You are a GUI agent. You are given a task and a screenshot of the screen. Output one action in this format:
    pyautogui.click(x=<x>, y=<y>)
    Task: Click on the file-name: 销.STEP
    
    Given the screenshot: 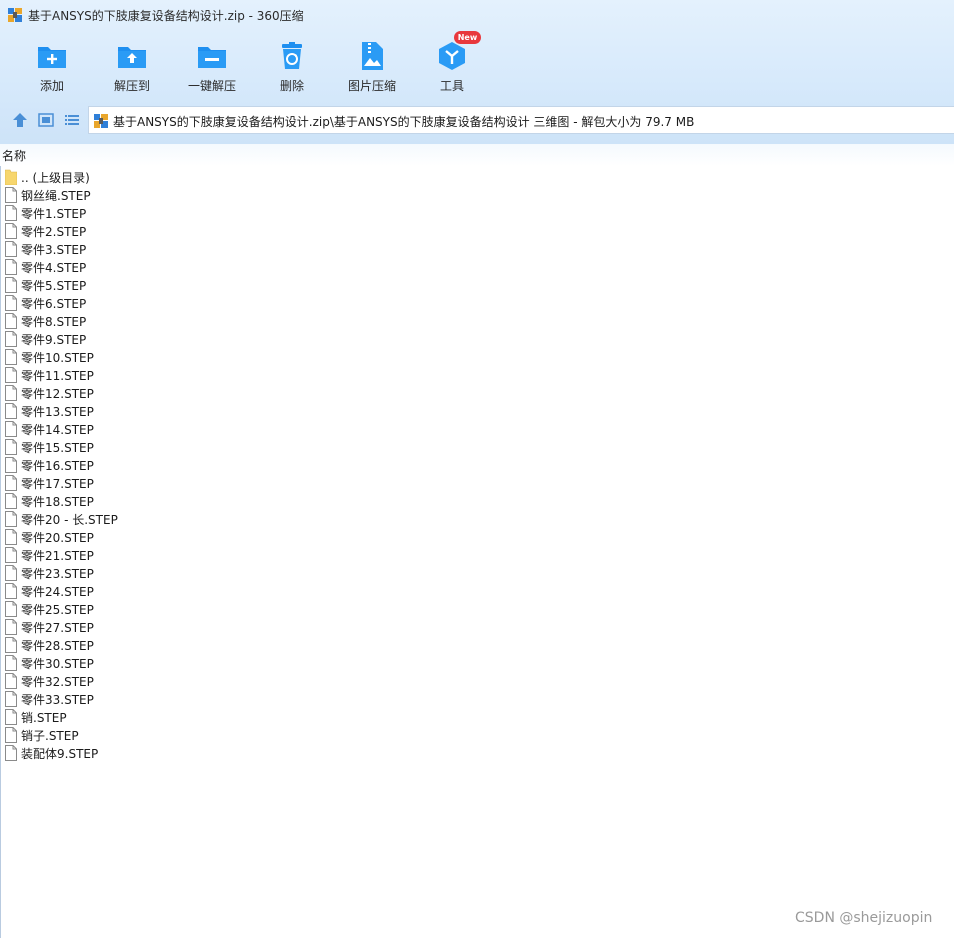 What is the action you would take?
    pyautogui.click(x=44, y=718)
    